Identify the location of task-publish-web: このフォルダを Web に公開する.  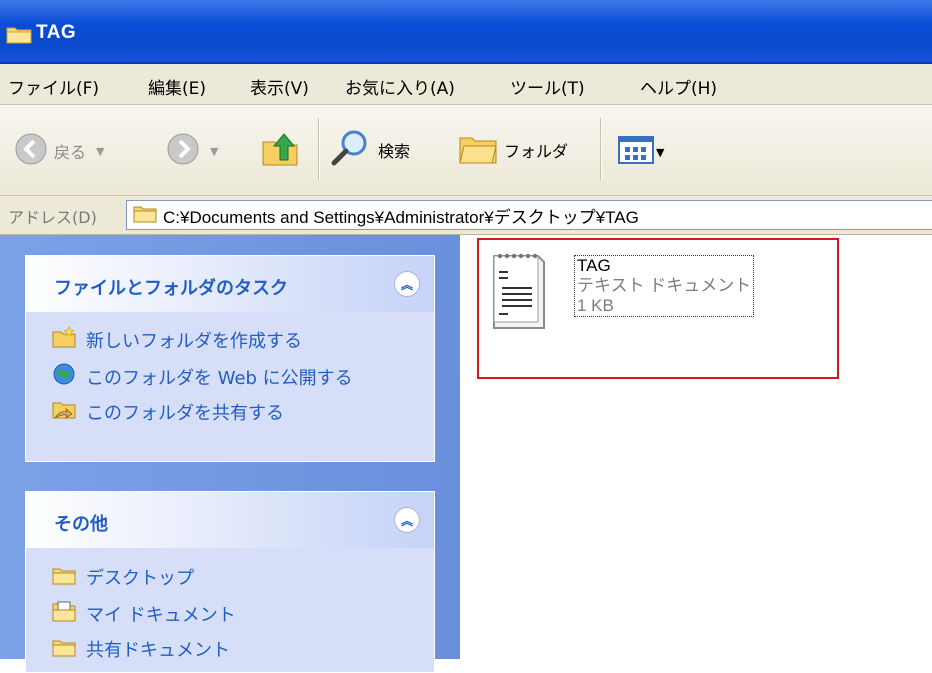
(202, 376).